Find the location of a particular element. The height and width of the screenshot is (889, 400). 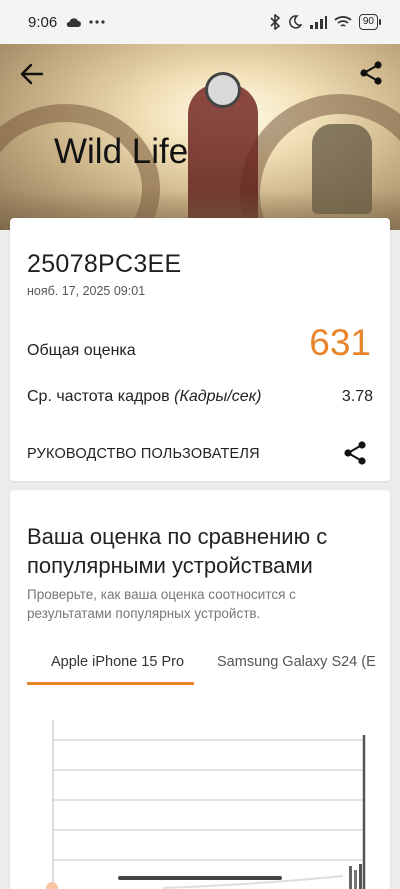

hero-title: Wild Life is located at coordinates (121, 151).